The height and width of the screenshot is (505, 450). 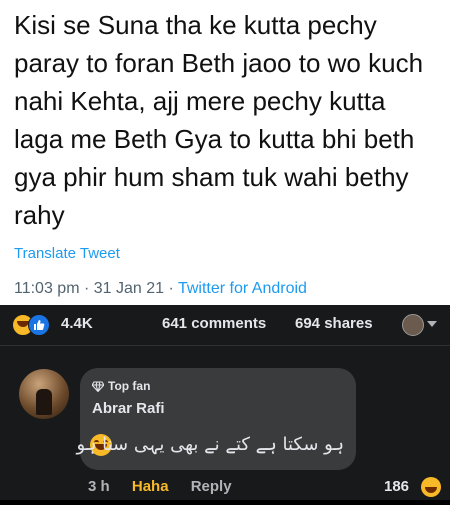 I want to click on comment-body: ہو سکتا ہے کتے نے بھی یہی سنا ہو, so click(x=212, y=447).